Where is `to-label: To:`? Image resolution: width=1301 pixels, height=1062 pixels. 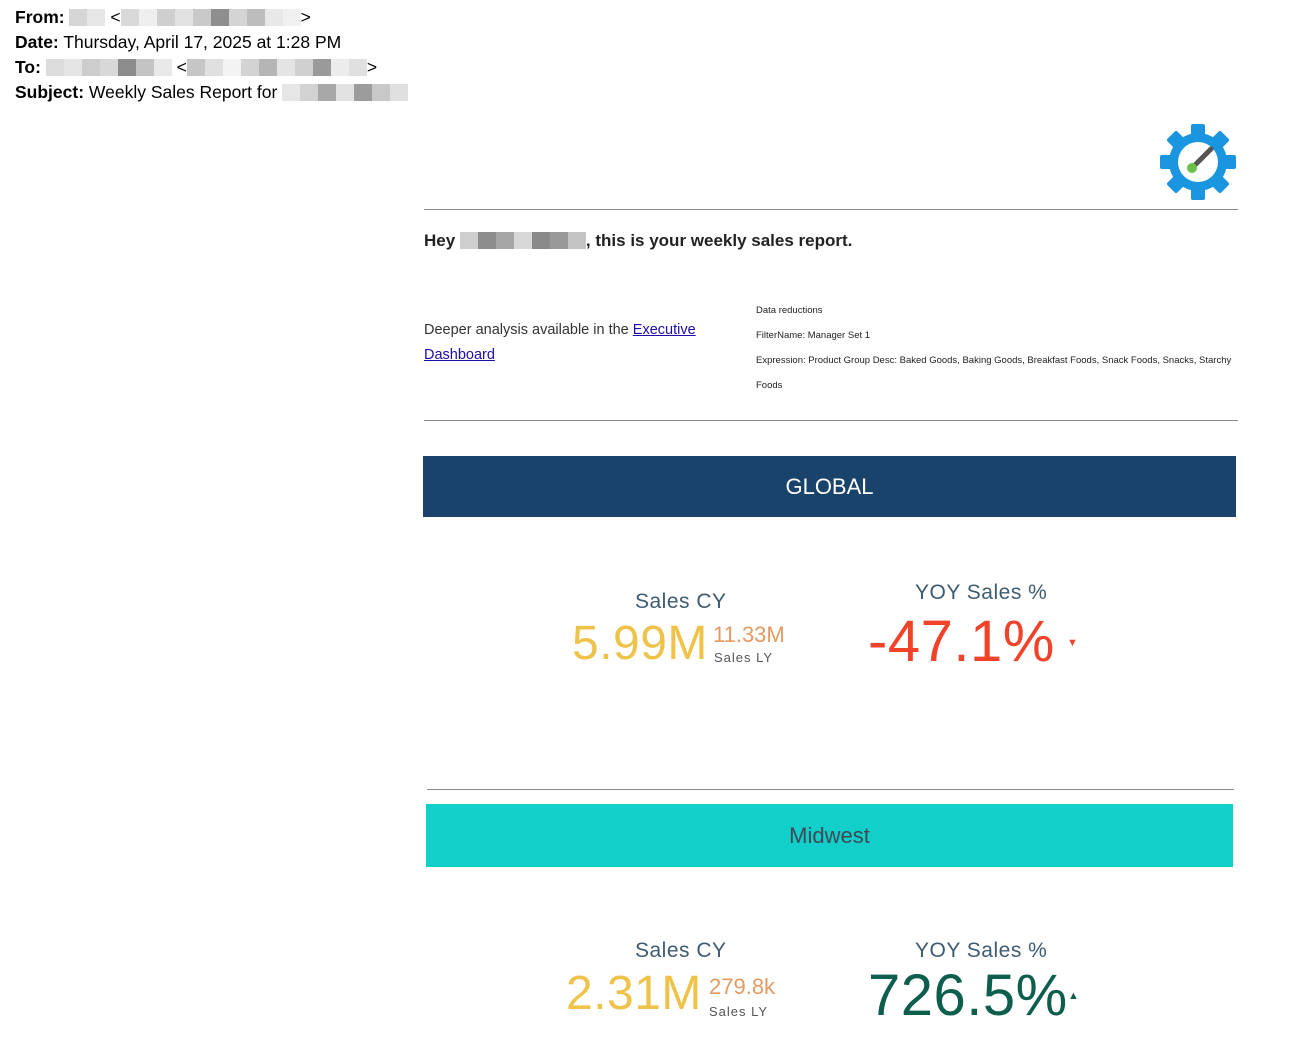
to-label: To: is located at coordinates (28, 67).